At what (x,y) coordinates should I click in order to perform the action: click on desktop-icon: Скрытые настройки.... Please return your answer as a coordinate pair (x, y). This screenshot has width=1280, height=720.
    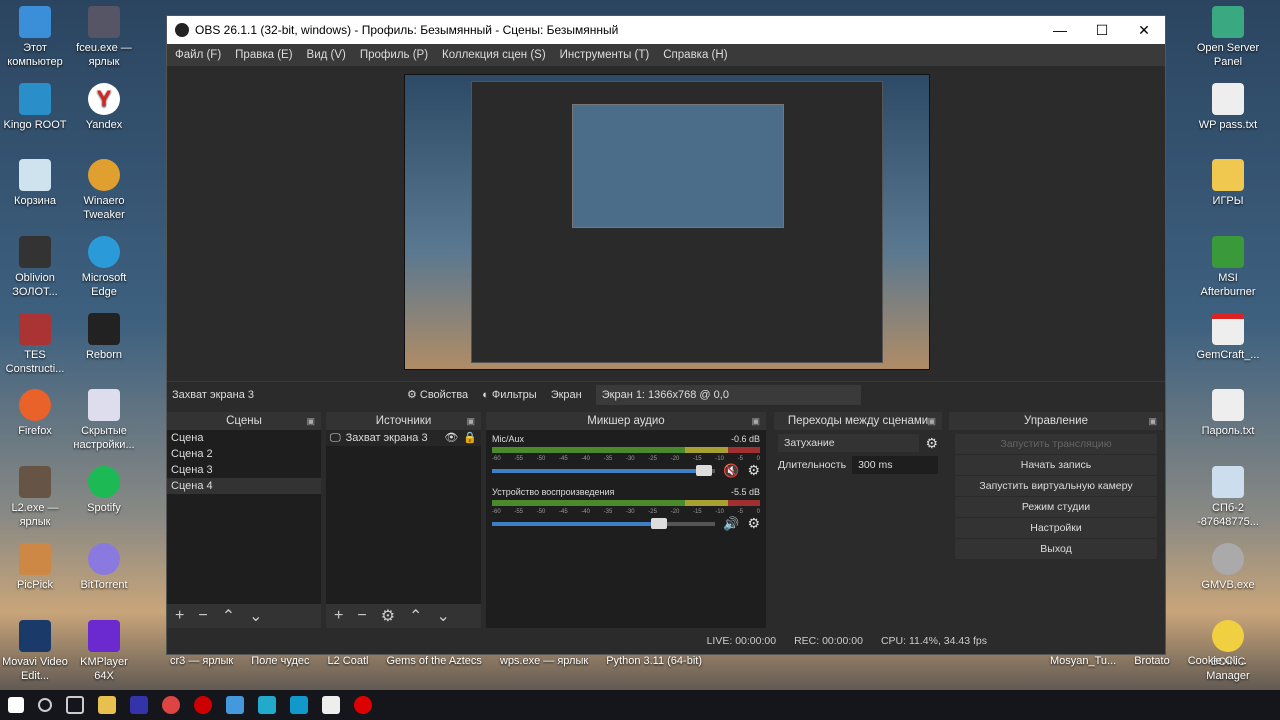
    Looking at the image, I should click on (104, 427).